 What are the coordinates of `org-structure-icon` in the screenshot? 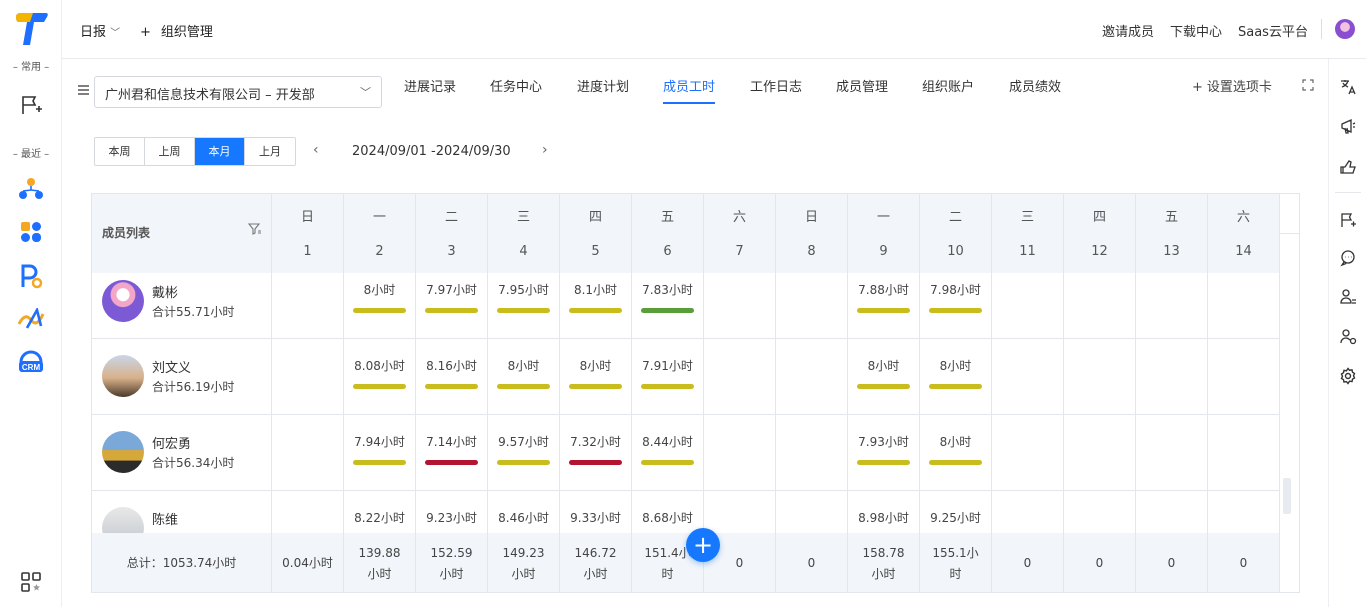 It's located at (31, 189).